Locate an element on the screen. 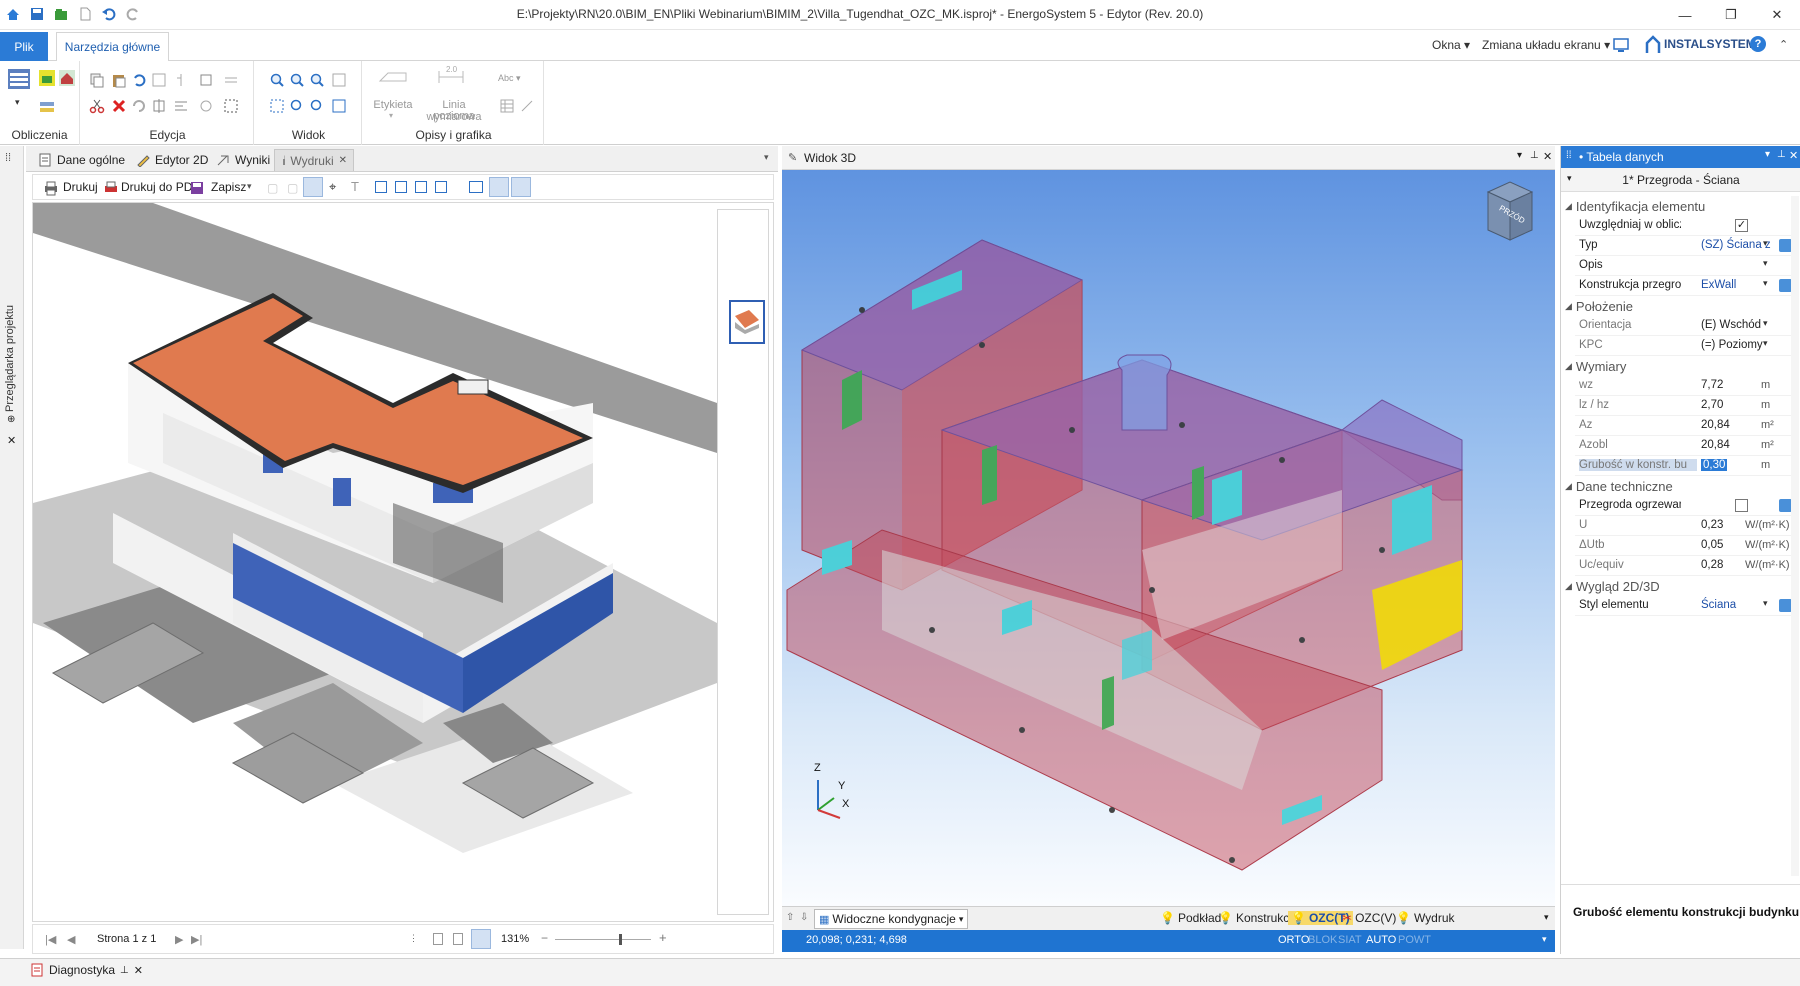  line-icon is located at coordinates (231, 80).